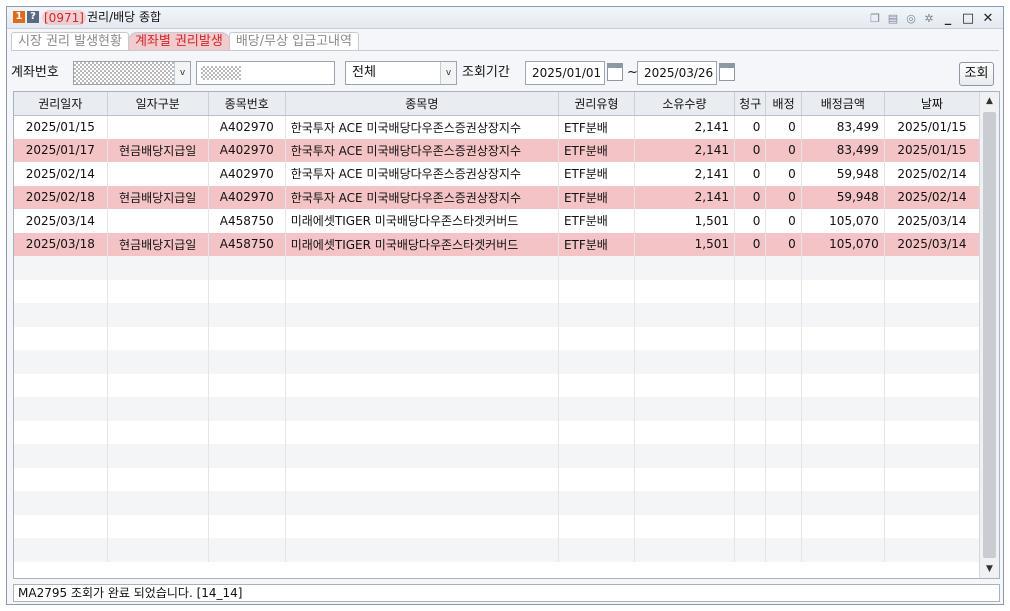  Describe the element at coordinates (247, 244) in the screenshot. I see `cell-stock-code: A458750` at that location.